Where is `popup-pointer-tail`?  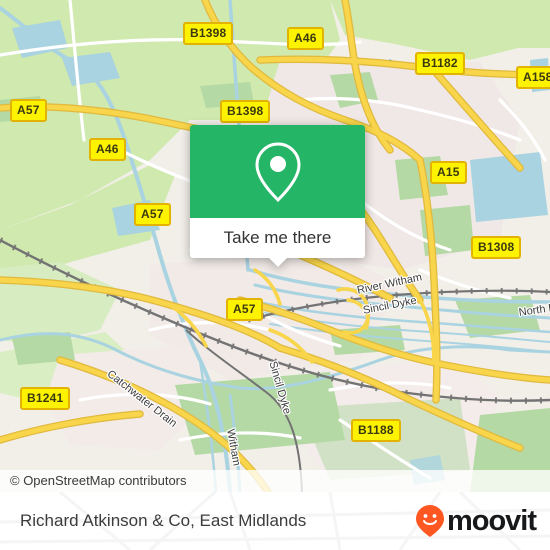 popup-pointer-tail is located at coordinates (277, 262).